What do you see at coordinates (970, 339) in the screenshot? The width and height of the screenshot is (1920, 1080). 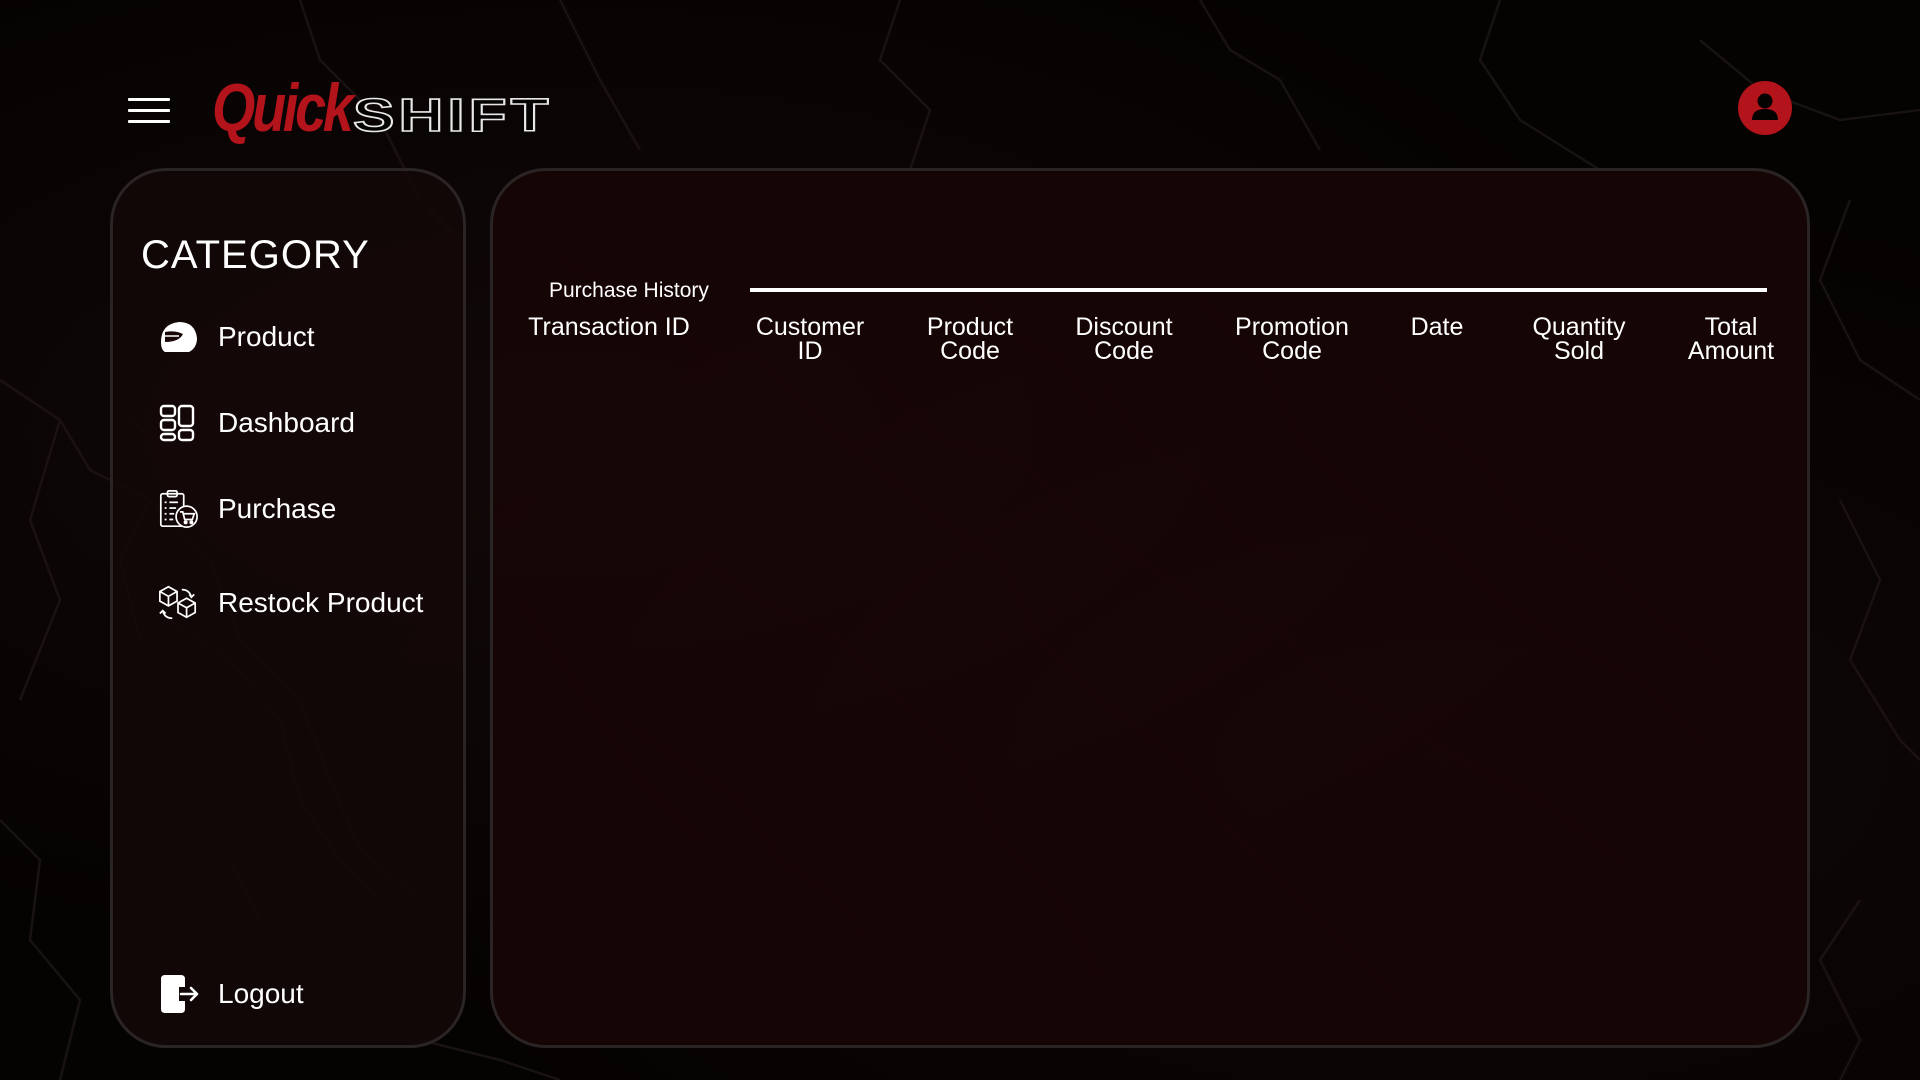 I see `column-header-product-code: Product Code` at bounding box center [970, 339].